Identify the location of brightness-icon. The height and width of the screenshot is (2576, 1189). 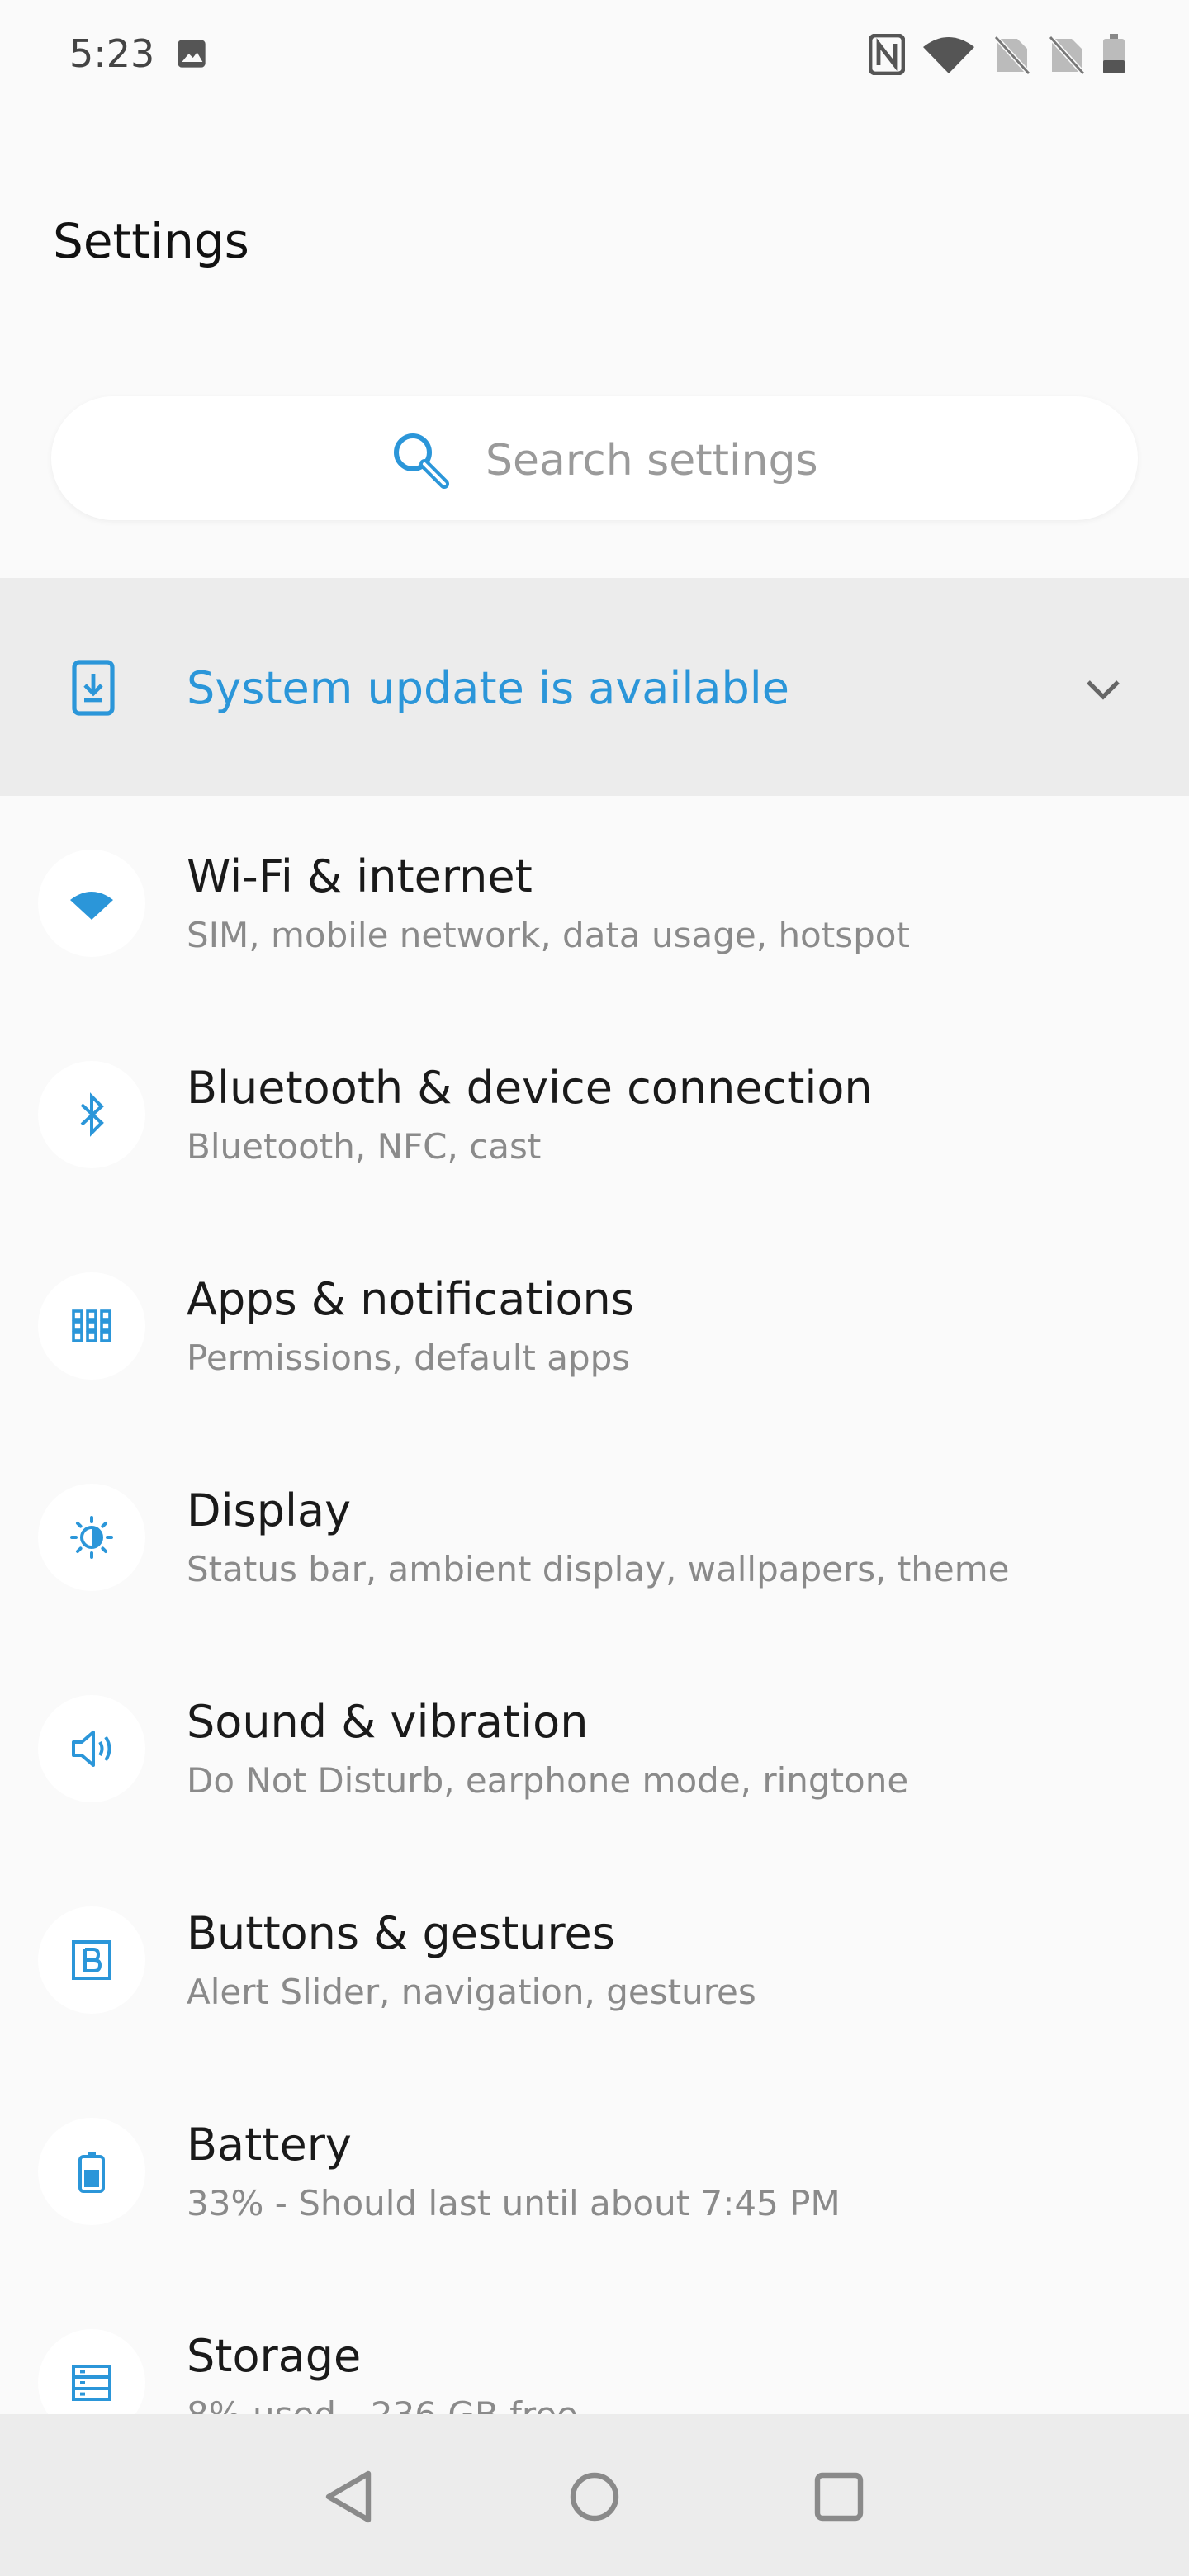
(91, 1537).